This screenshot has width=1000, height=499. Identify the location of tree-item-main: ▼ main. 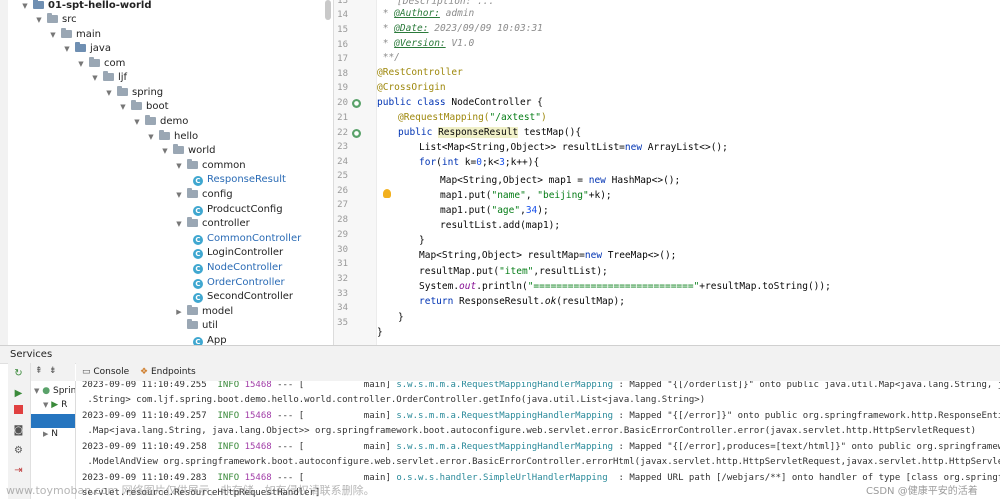
(74, 34).